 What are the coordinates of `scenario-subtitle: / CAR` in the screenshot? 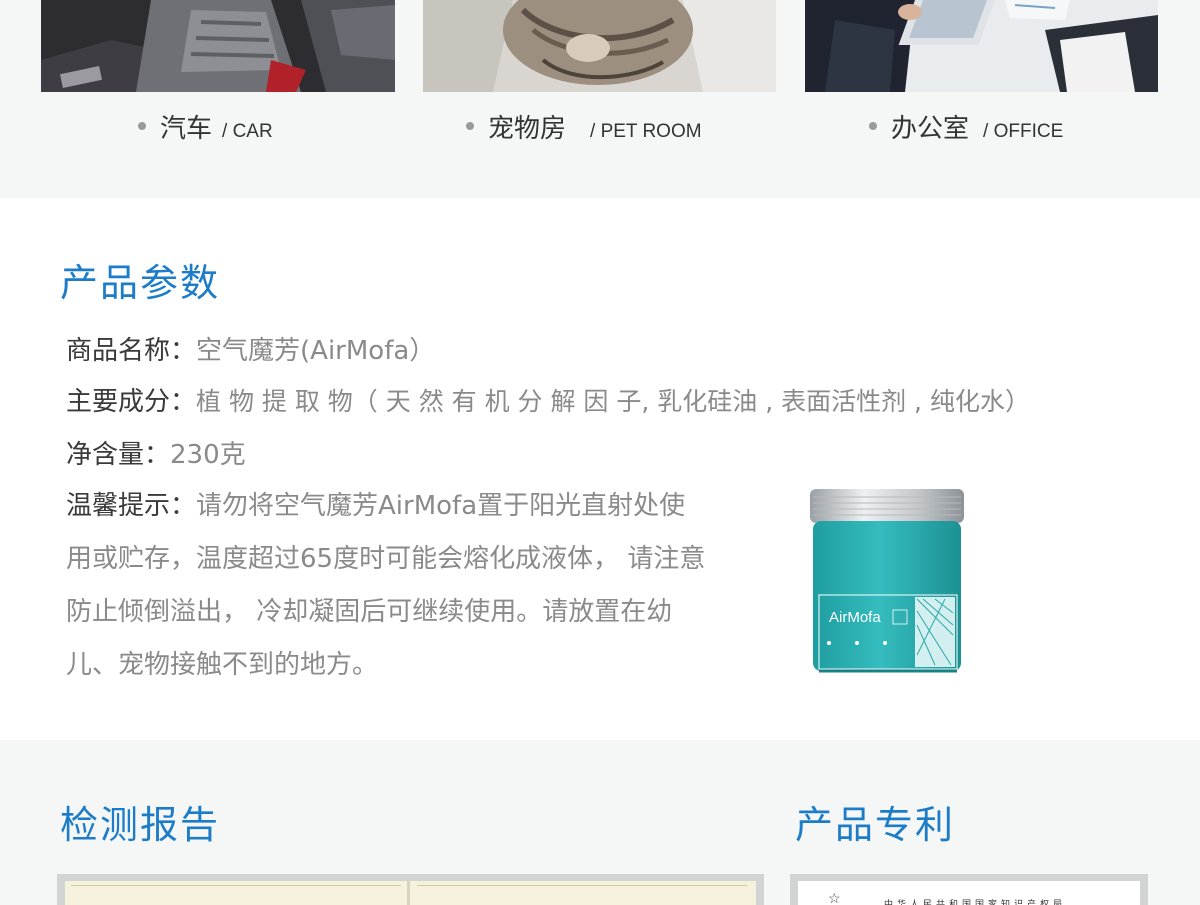 It's located at (247, 131).